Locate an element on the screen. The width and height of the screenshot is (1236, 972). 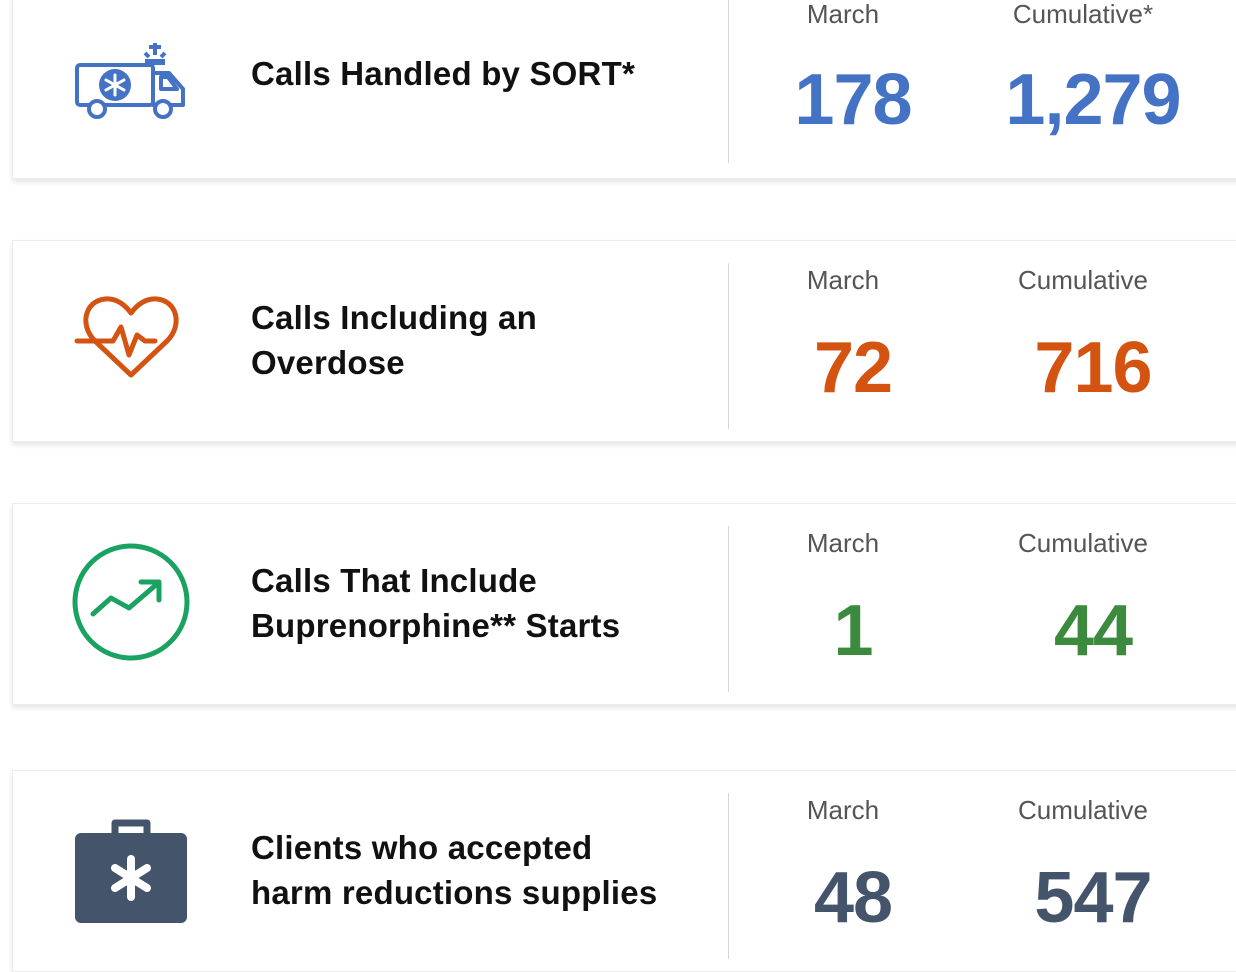
cumulative-value: 1,279 is located at coordinates (1093, 100).